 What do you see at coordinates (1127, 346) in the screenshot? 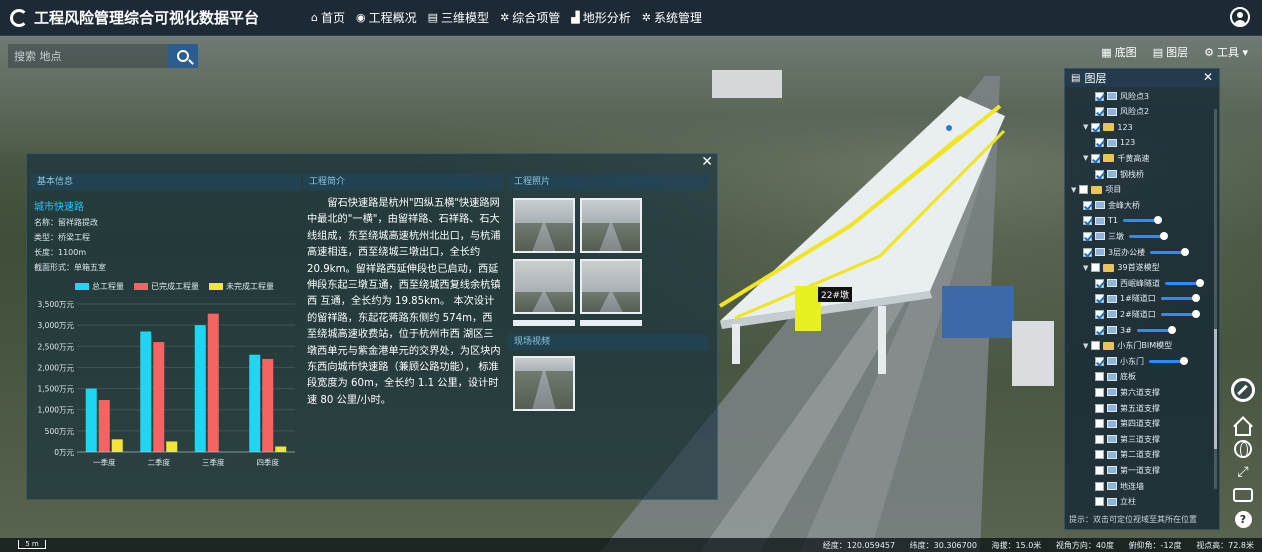
I see `layer-row: ▼ 小东门BIM模型` at bounding box center [1127, 346].